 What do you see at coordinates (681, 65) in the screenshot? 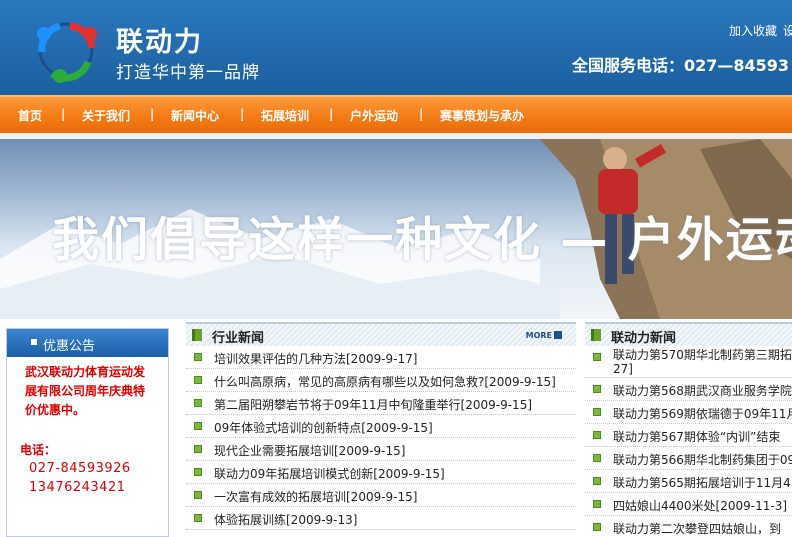
I see `service-phone: 全国服务电话：027—84593` at bounding box center [681, 65].